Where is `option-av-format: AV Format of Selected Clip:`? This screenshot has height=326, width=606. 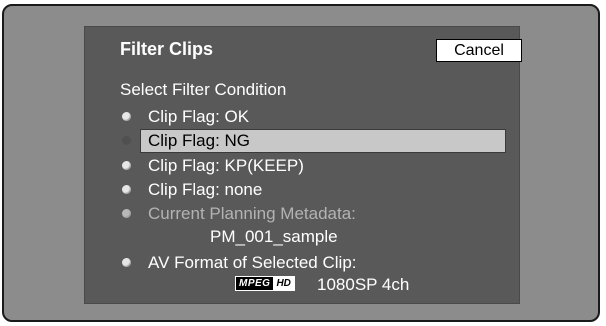 option-av-format: AV Format of Selected Clip: is located at coordinates (315, 263).